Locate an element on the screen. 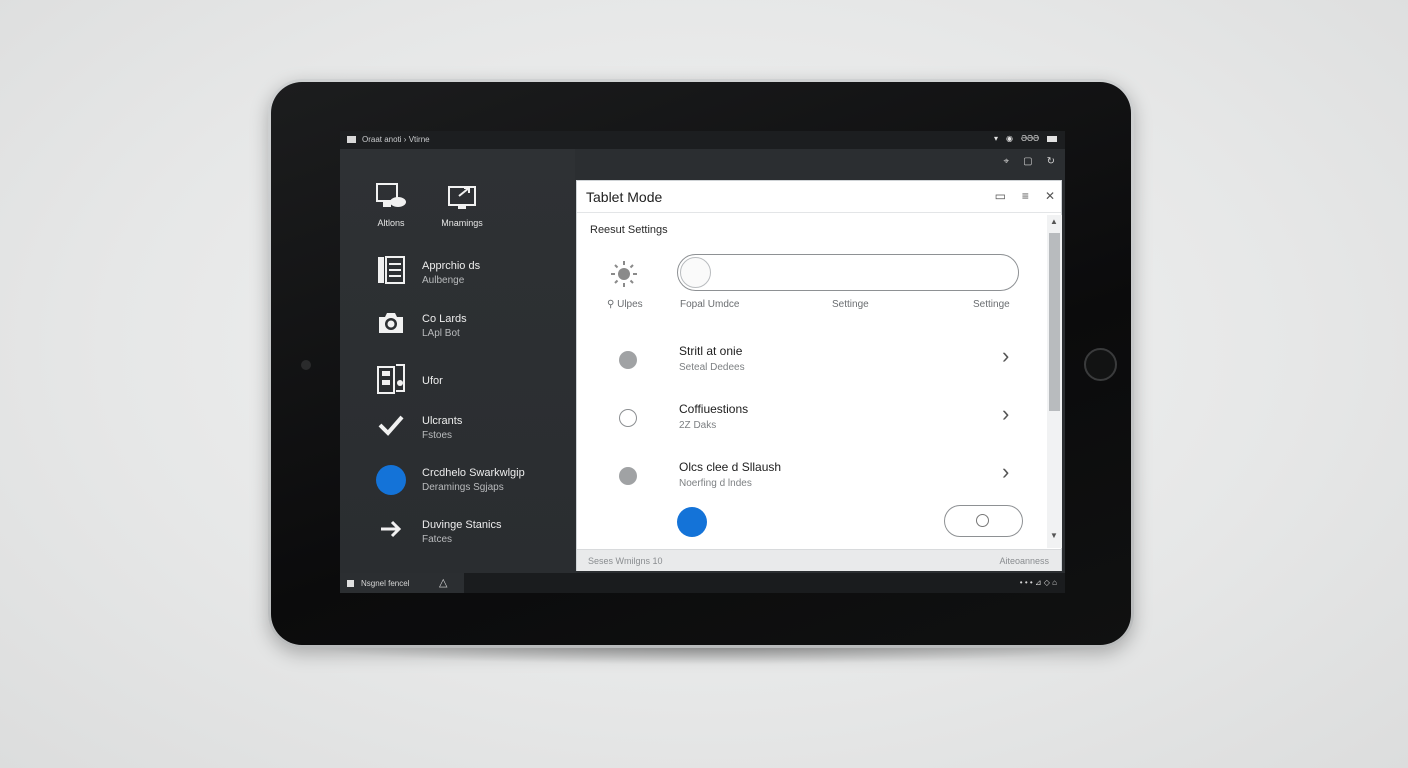  sidebar-item-ufor: Ufor is located at coordinates (408, 381).